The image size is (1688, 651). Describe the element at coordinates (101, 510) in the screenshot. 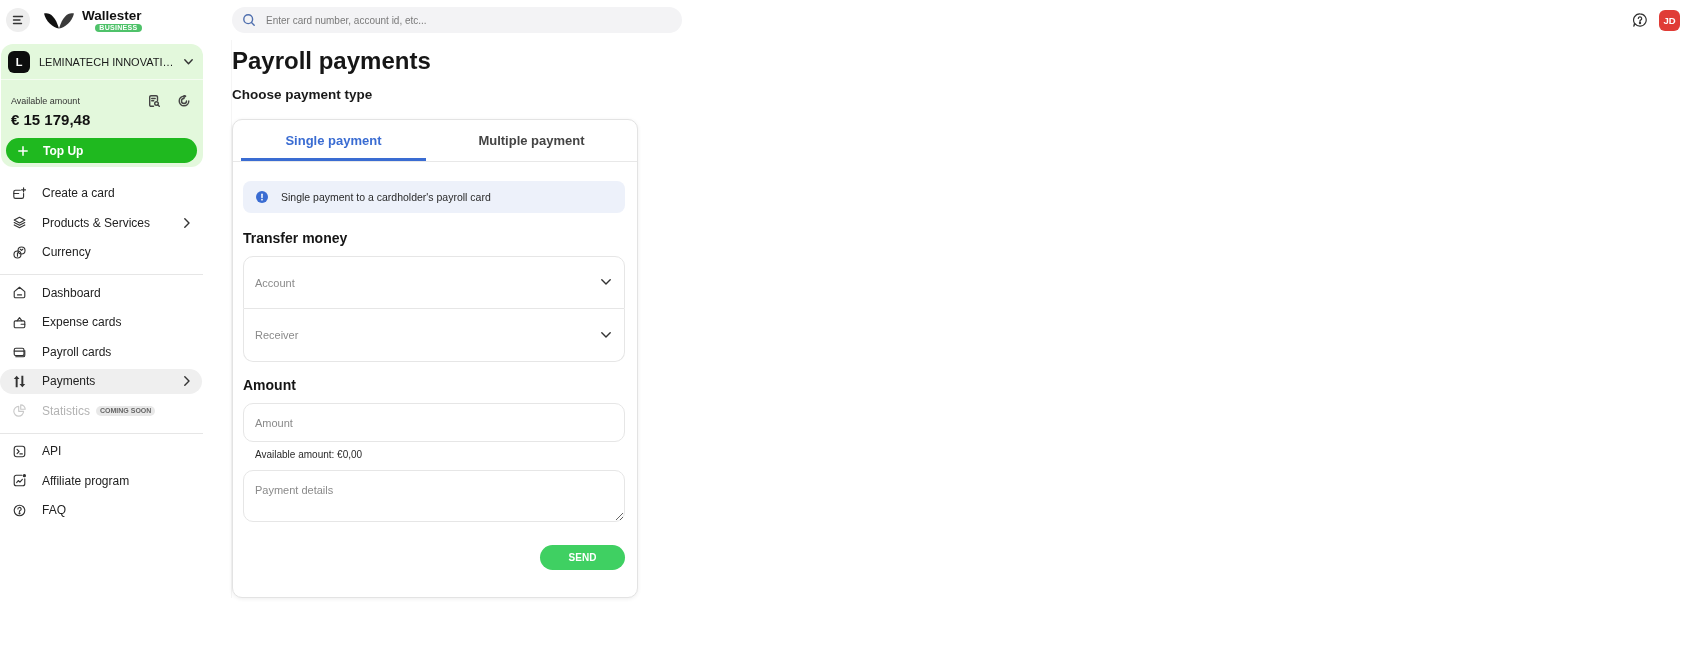

I see `menu-item: FAQ` at that location.